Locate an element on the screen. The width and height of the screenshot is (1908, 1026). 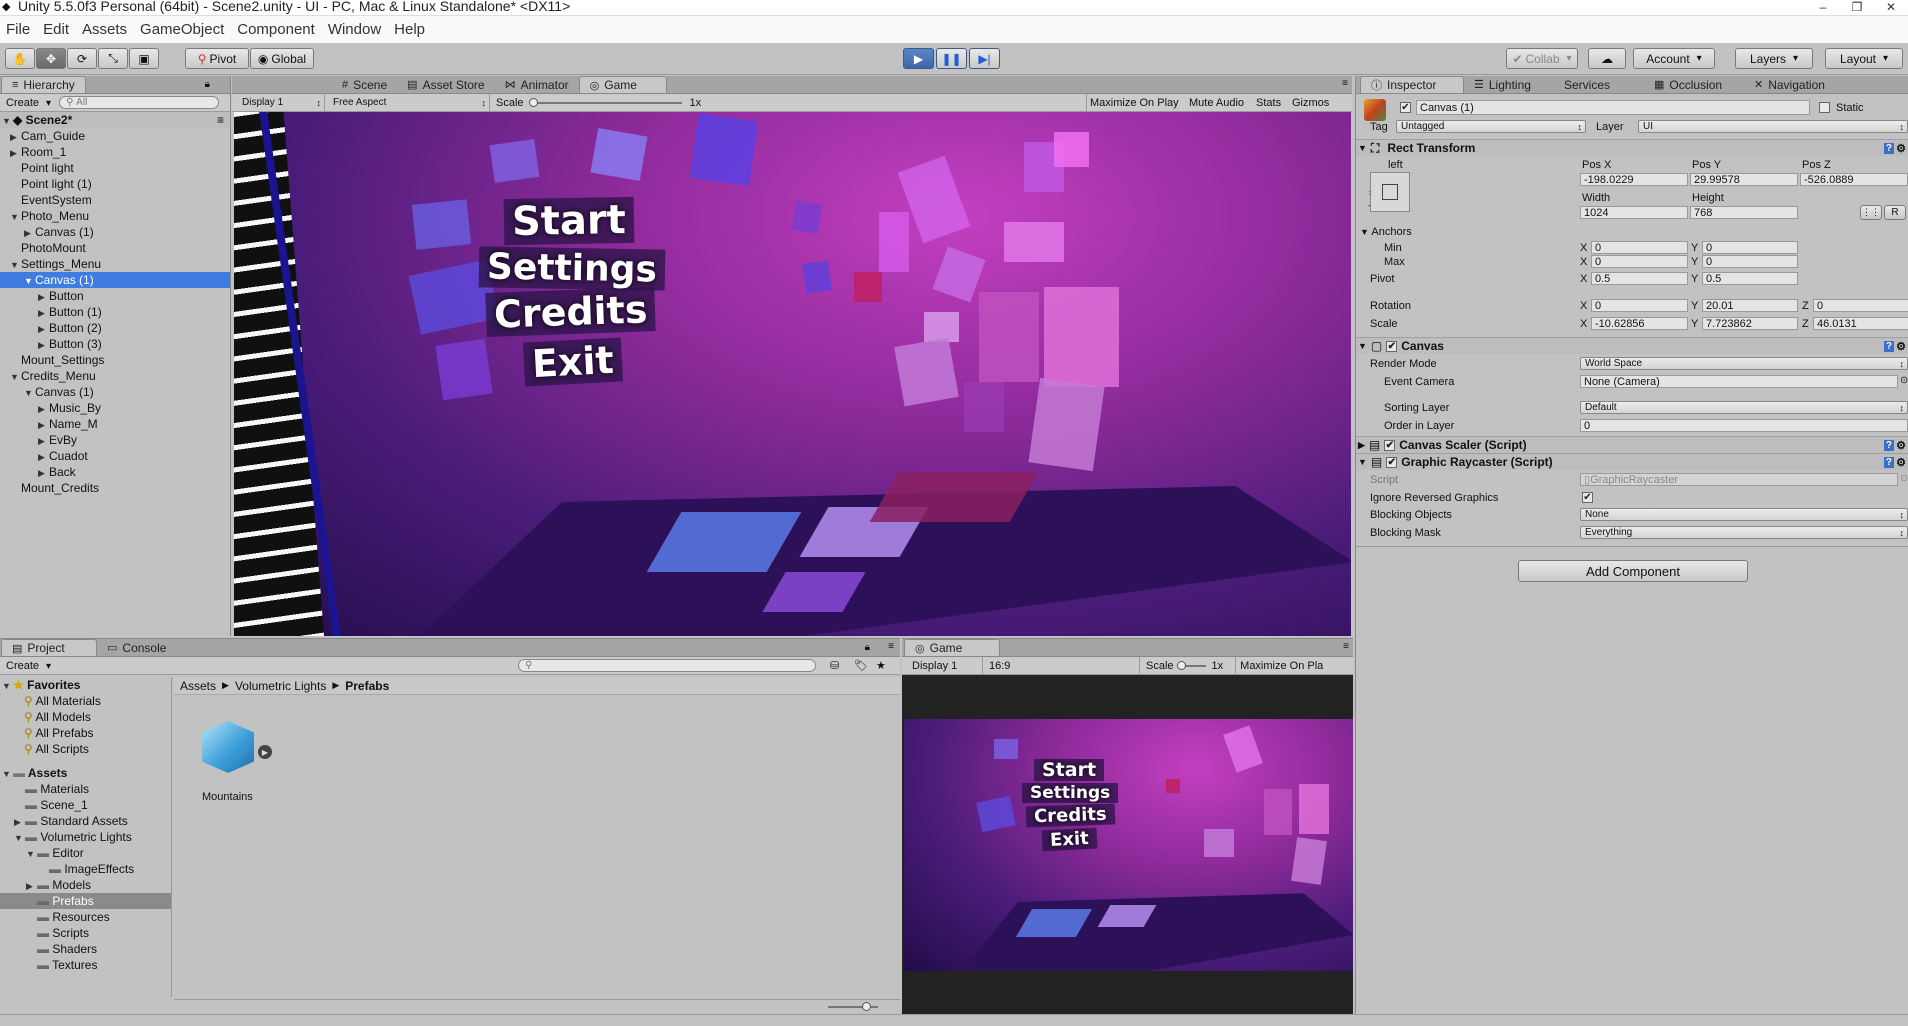
hierarchy-item: PhotoMount is located at coordinates (115, 248).